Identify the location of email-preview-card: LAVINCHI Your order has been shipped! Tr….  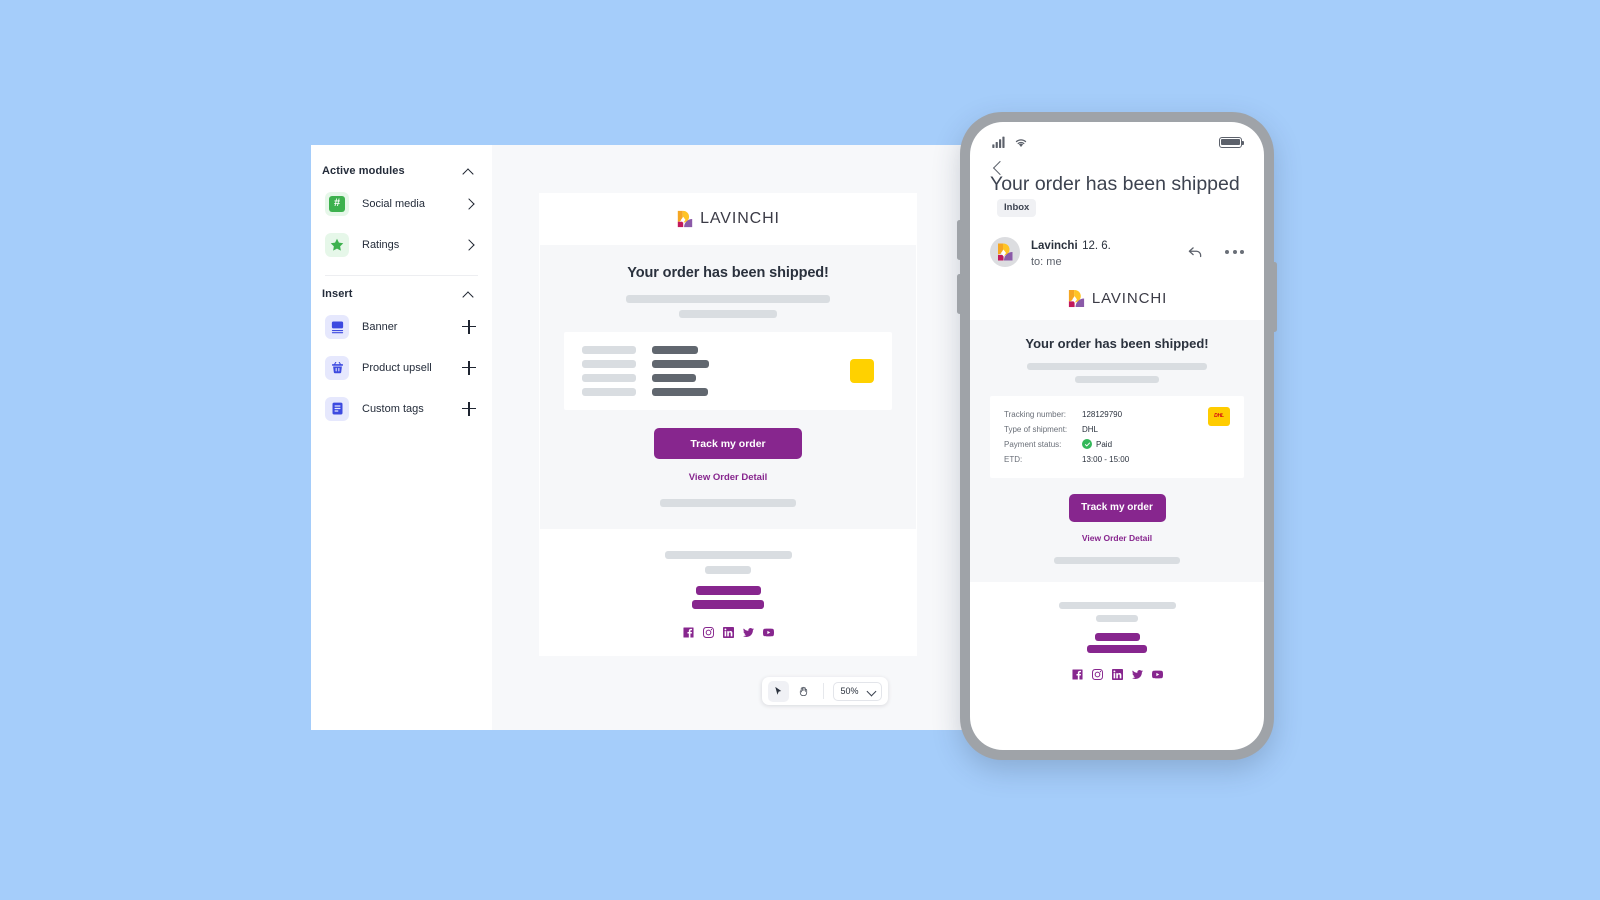
(728, 424).